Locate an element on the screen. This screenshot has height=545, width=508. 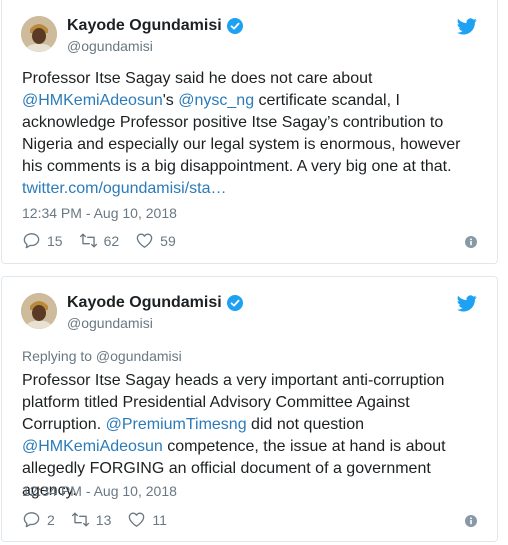
like-button: 11 is located at coordinates (147, 519).